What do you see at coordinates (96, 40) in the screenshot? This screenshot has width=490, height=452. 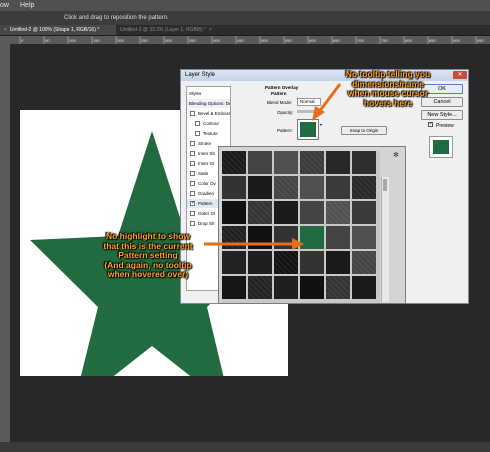 I see `ruler-tick-label: 150` at bounding box center [96, 40].